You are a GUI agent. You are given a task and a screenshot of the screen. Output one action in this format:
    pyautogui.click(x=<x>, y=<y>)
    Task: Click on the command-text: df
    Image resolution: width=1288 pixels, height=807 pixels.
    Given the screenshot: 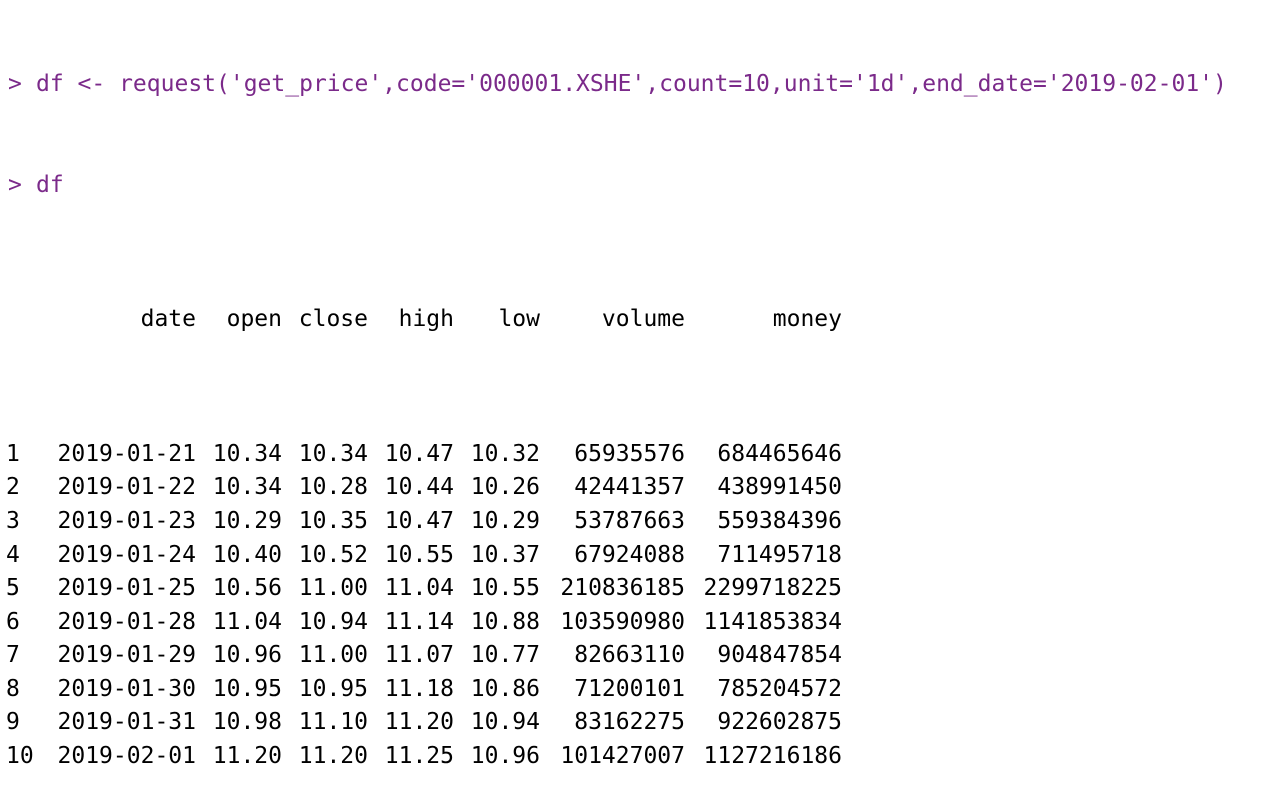 What is the action you would take?
    pyautogui.click(x=50, y=184)
    